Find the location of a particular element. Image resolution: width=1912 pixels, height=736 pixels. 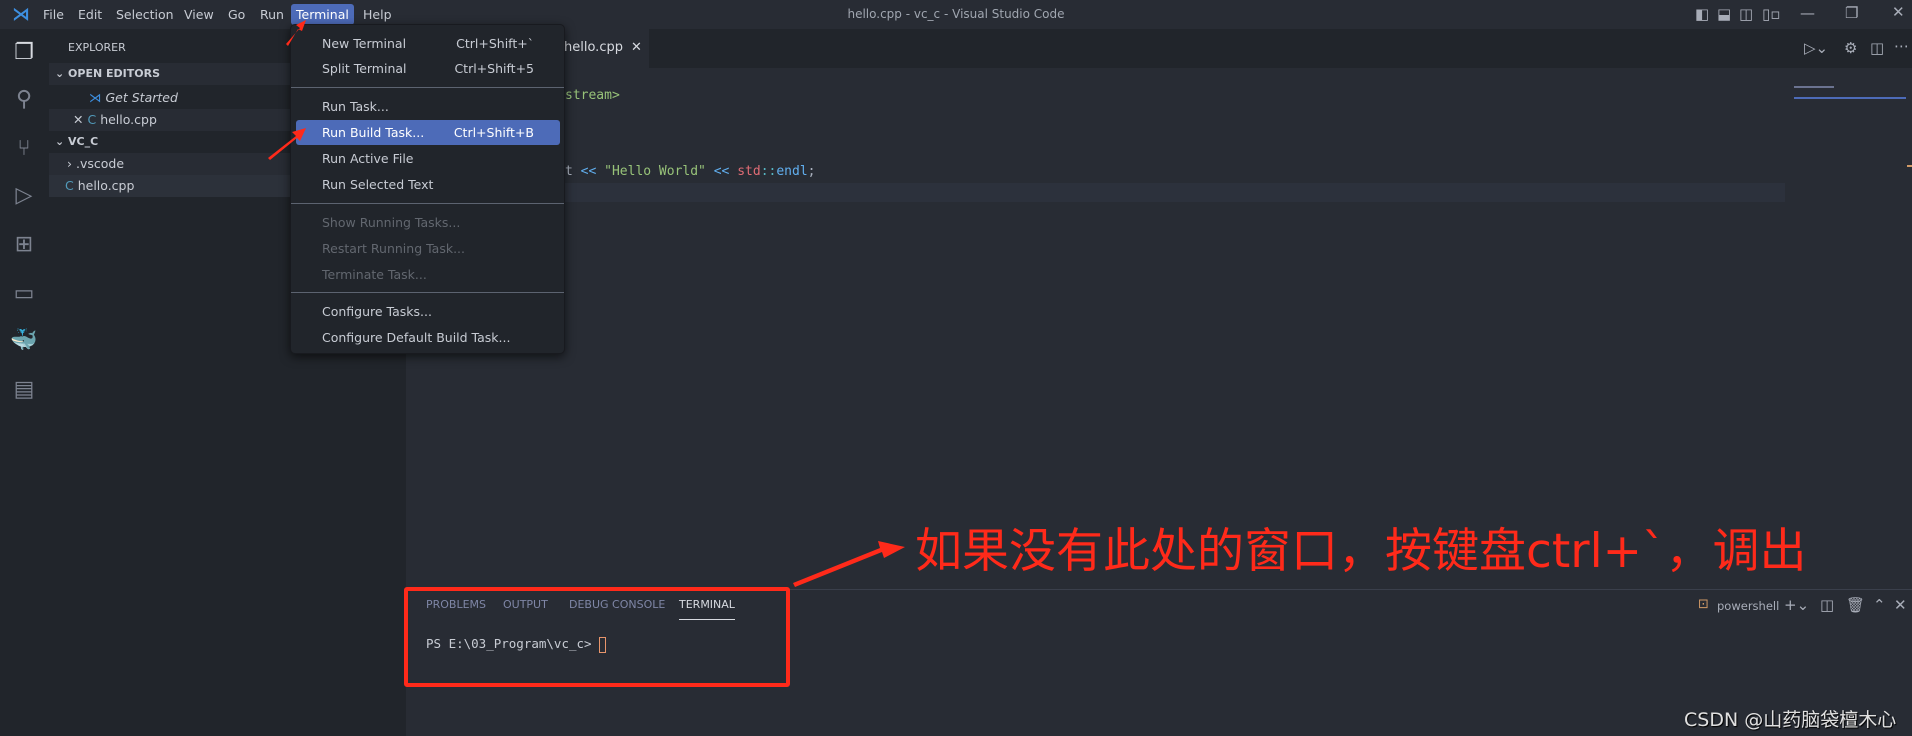

watermark: CSDN @山药脑袋檀木心 is located at coordinates (1790, 720).